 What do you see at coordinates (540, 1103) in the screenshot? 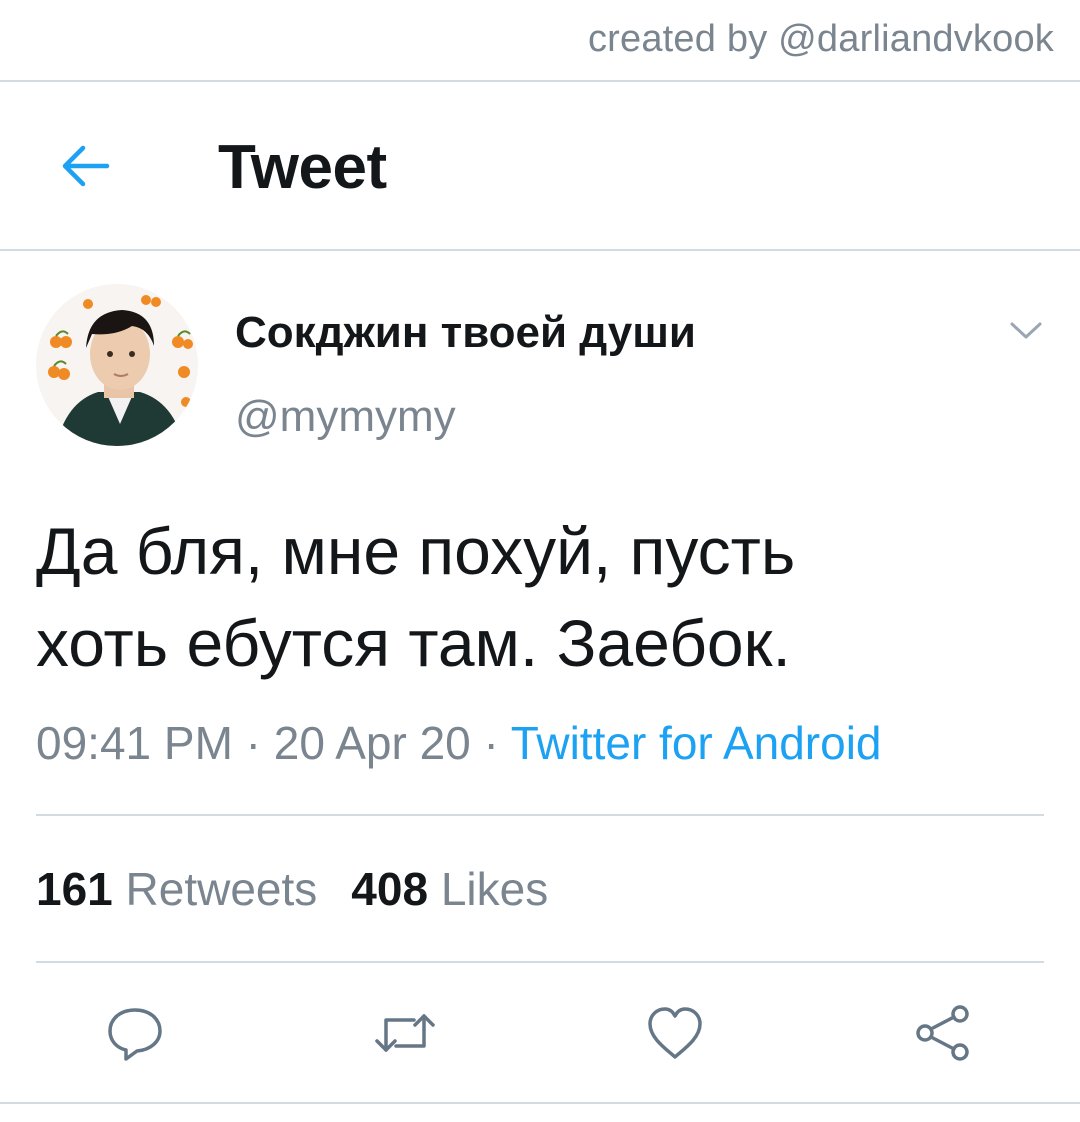
I see `bottom-divider` at bounding box center [540, 1103].